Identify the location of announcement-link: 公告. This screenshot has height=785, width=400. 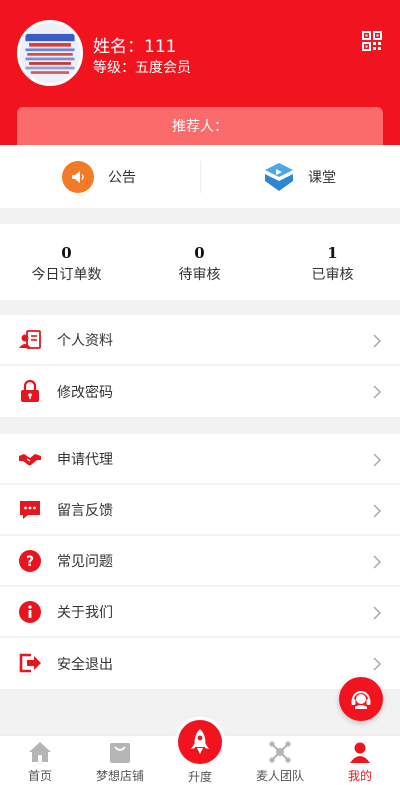
(99, 176).